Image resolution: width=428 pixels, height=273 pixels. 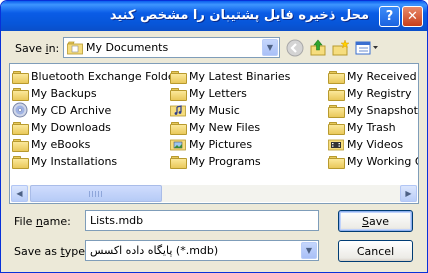 What do you see at coordinates (71, 127) in the screenshot?
I see `list-item-label: My Downloads` at bounding box center [71, 127].